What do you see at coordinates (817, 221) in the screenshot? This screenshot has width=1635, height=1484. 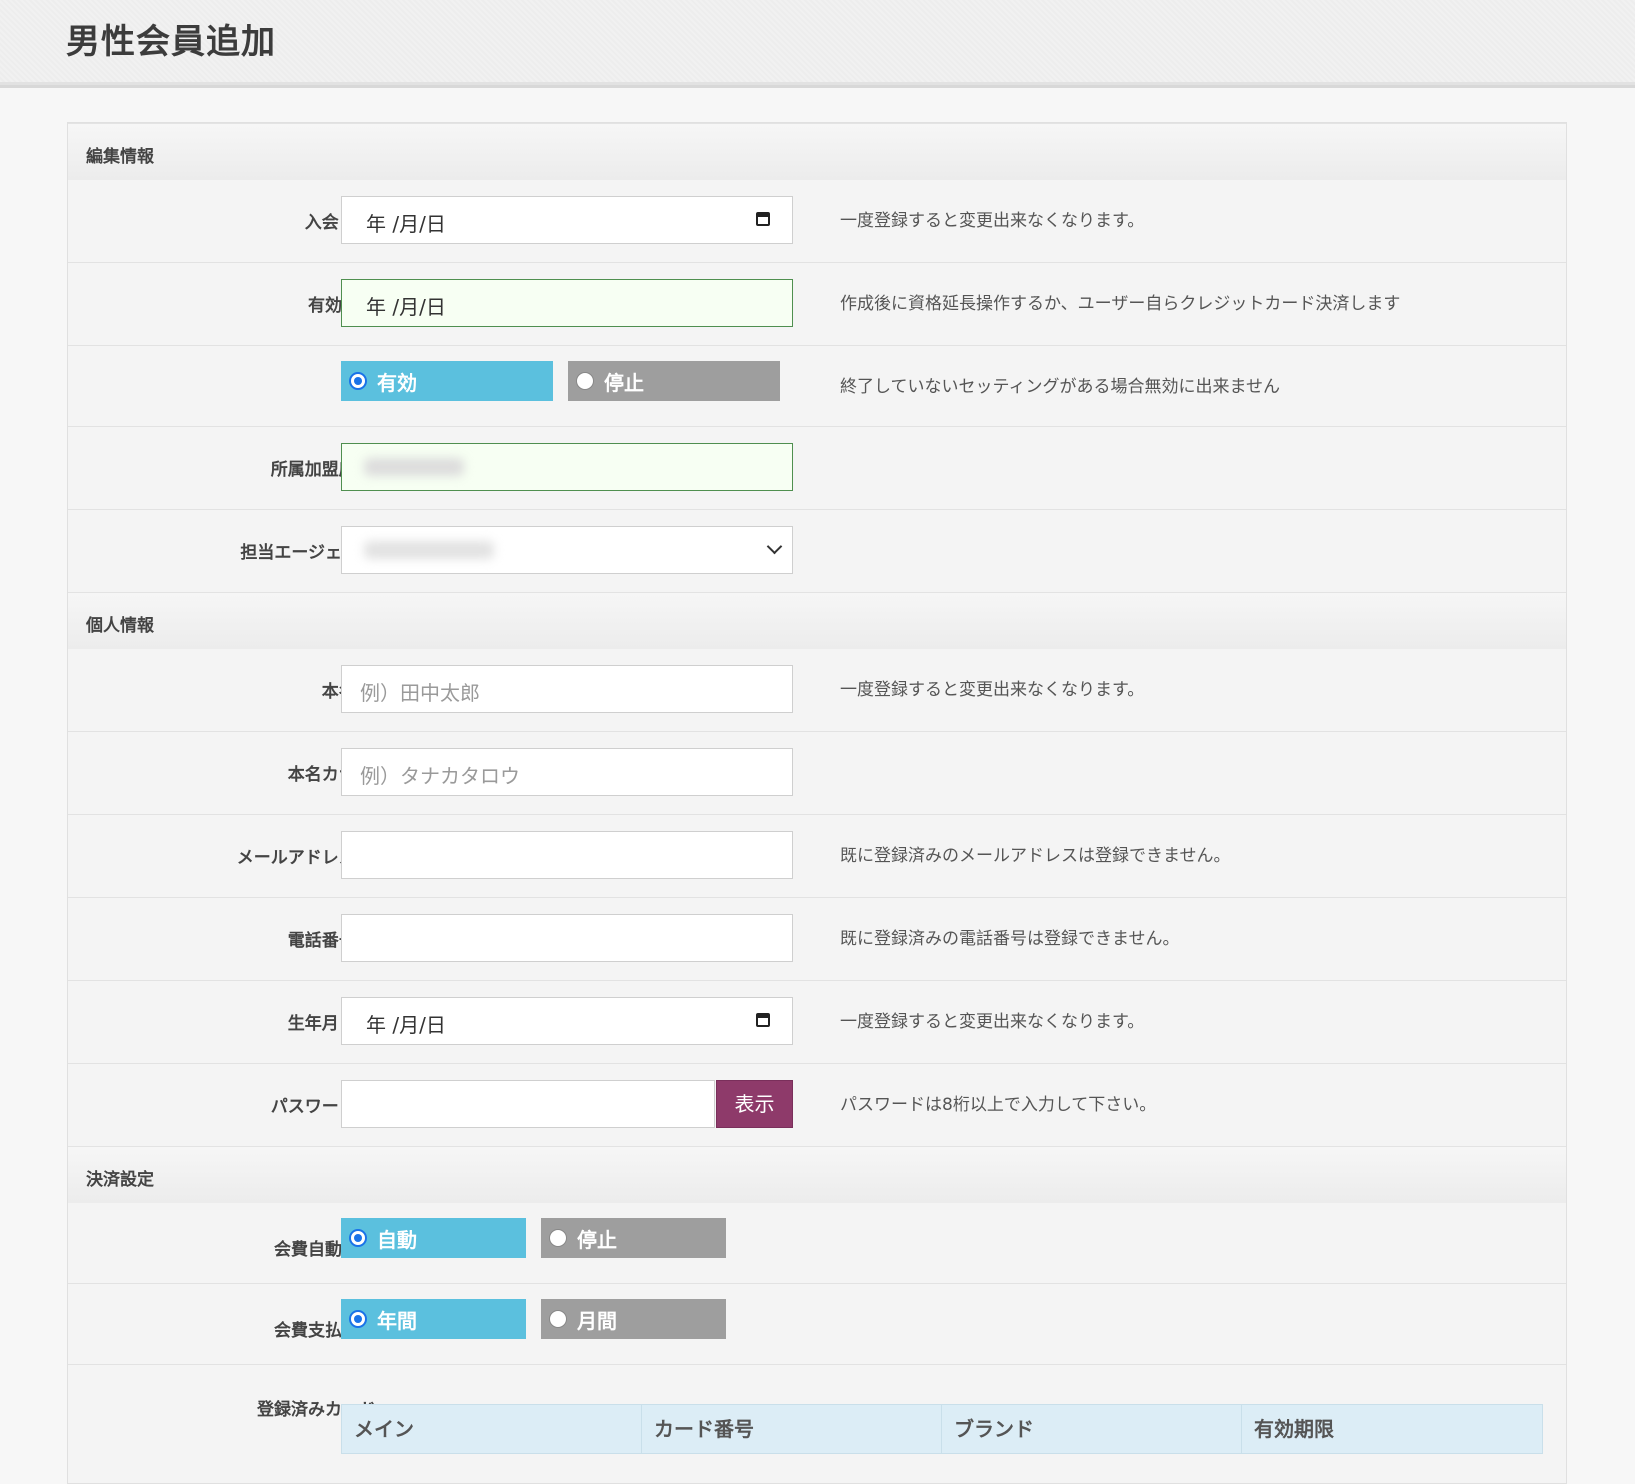 I see `row-join-date: 入会日※ 年 /月/日 一度登録すると変更出来なくなります。` at bounding box center [817, 221].